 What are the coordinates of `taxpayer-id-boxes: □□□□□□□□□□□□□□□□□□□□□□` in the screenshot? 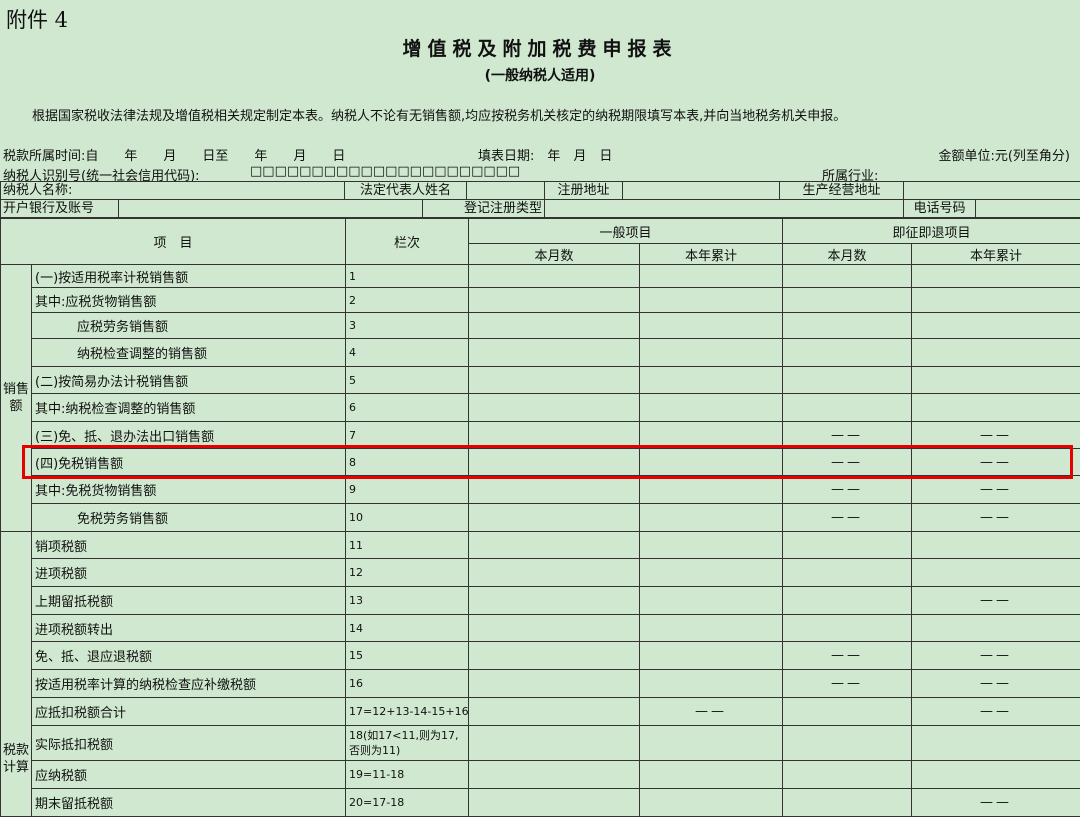 It's located at (385, 171).